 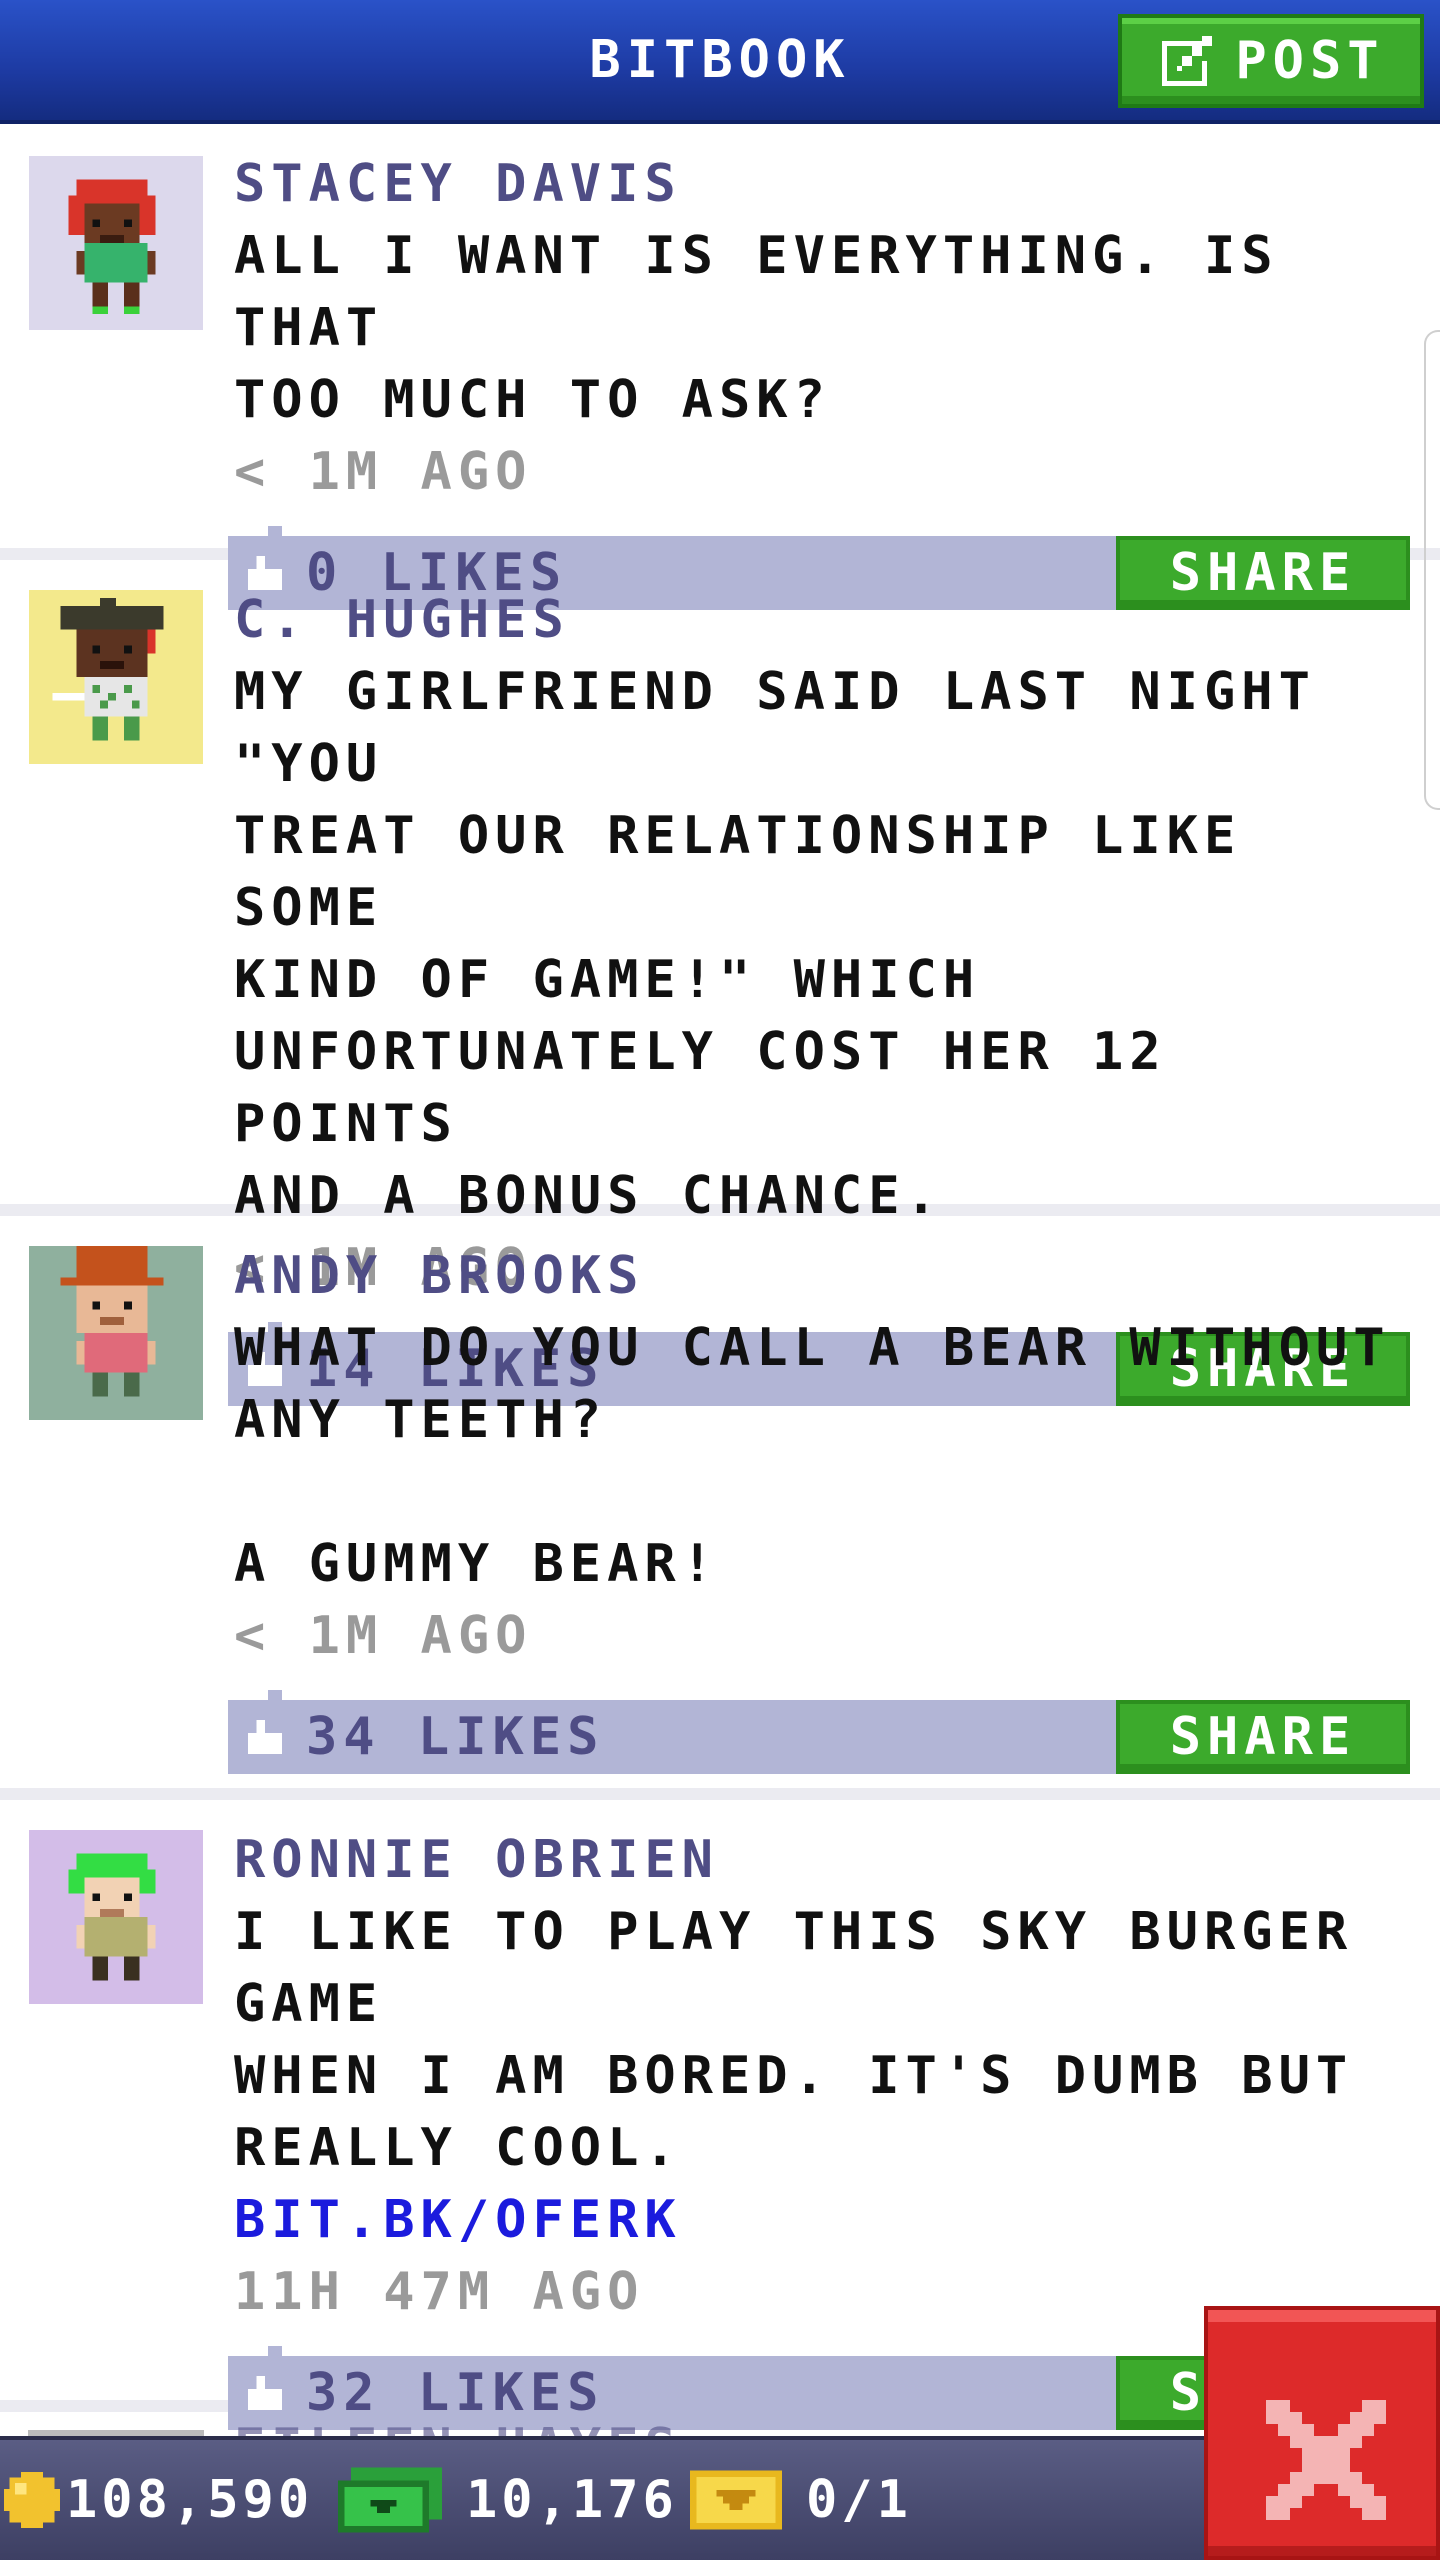 What do you see at coordinates (736, 2500) in the screenshot?
I see `ticket-icon` at bounding box center [736, 2500].